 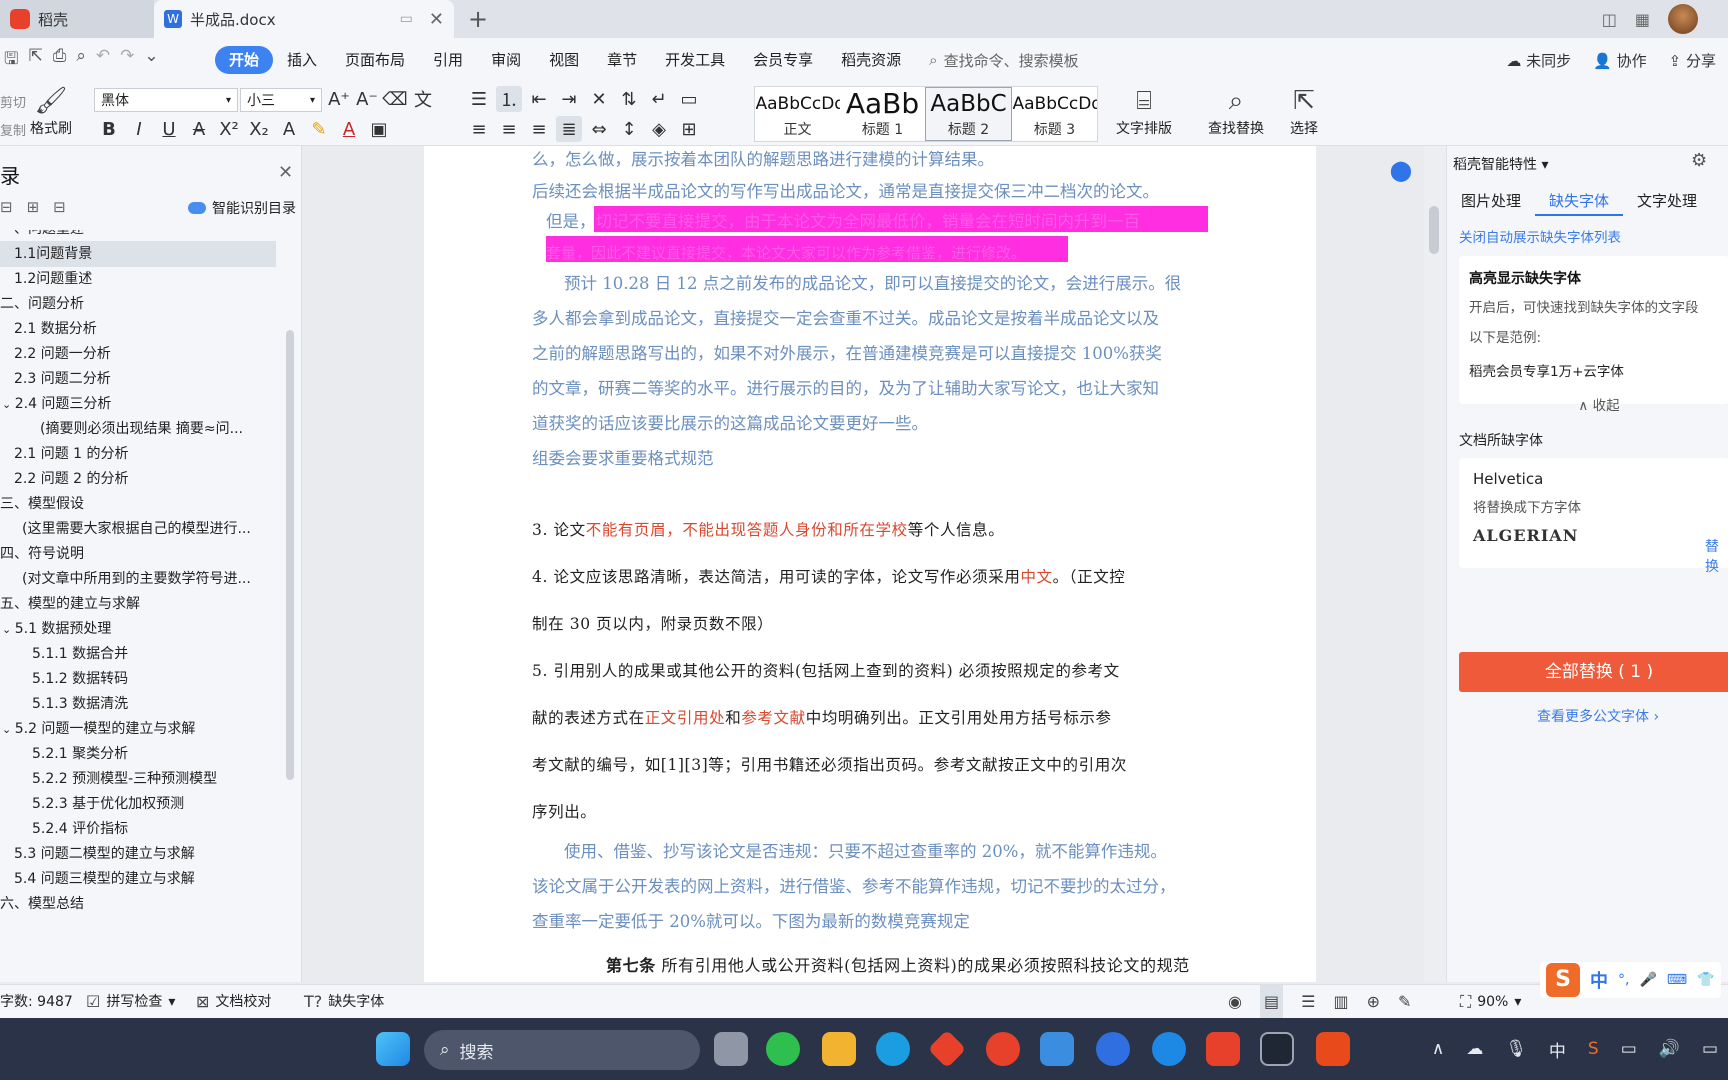 What do you see at coordinates (1579, 201) in the screenshot?
I see `tab-missing-fonts: 缺失字体` at bounding box center [1579, 201].